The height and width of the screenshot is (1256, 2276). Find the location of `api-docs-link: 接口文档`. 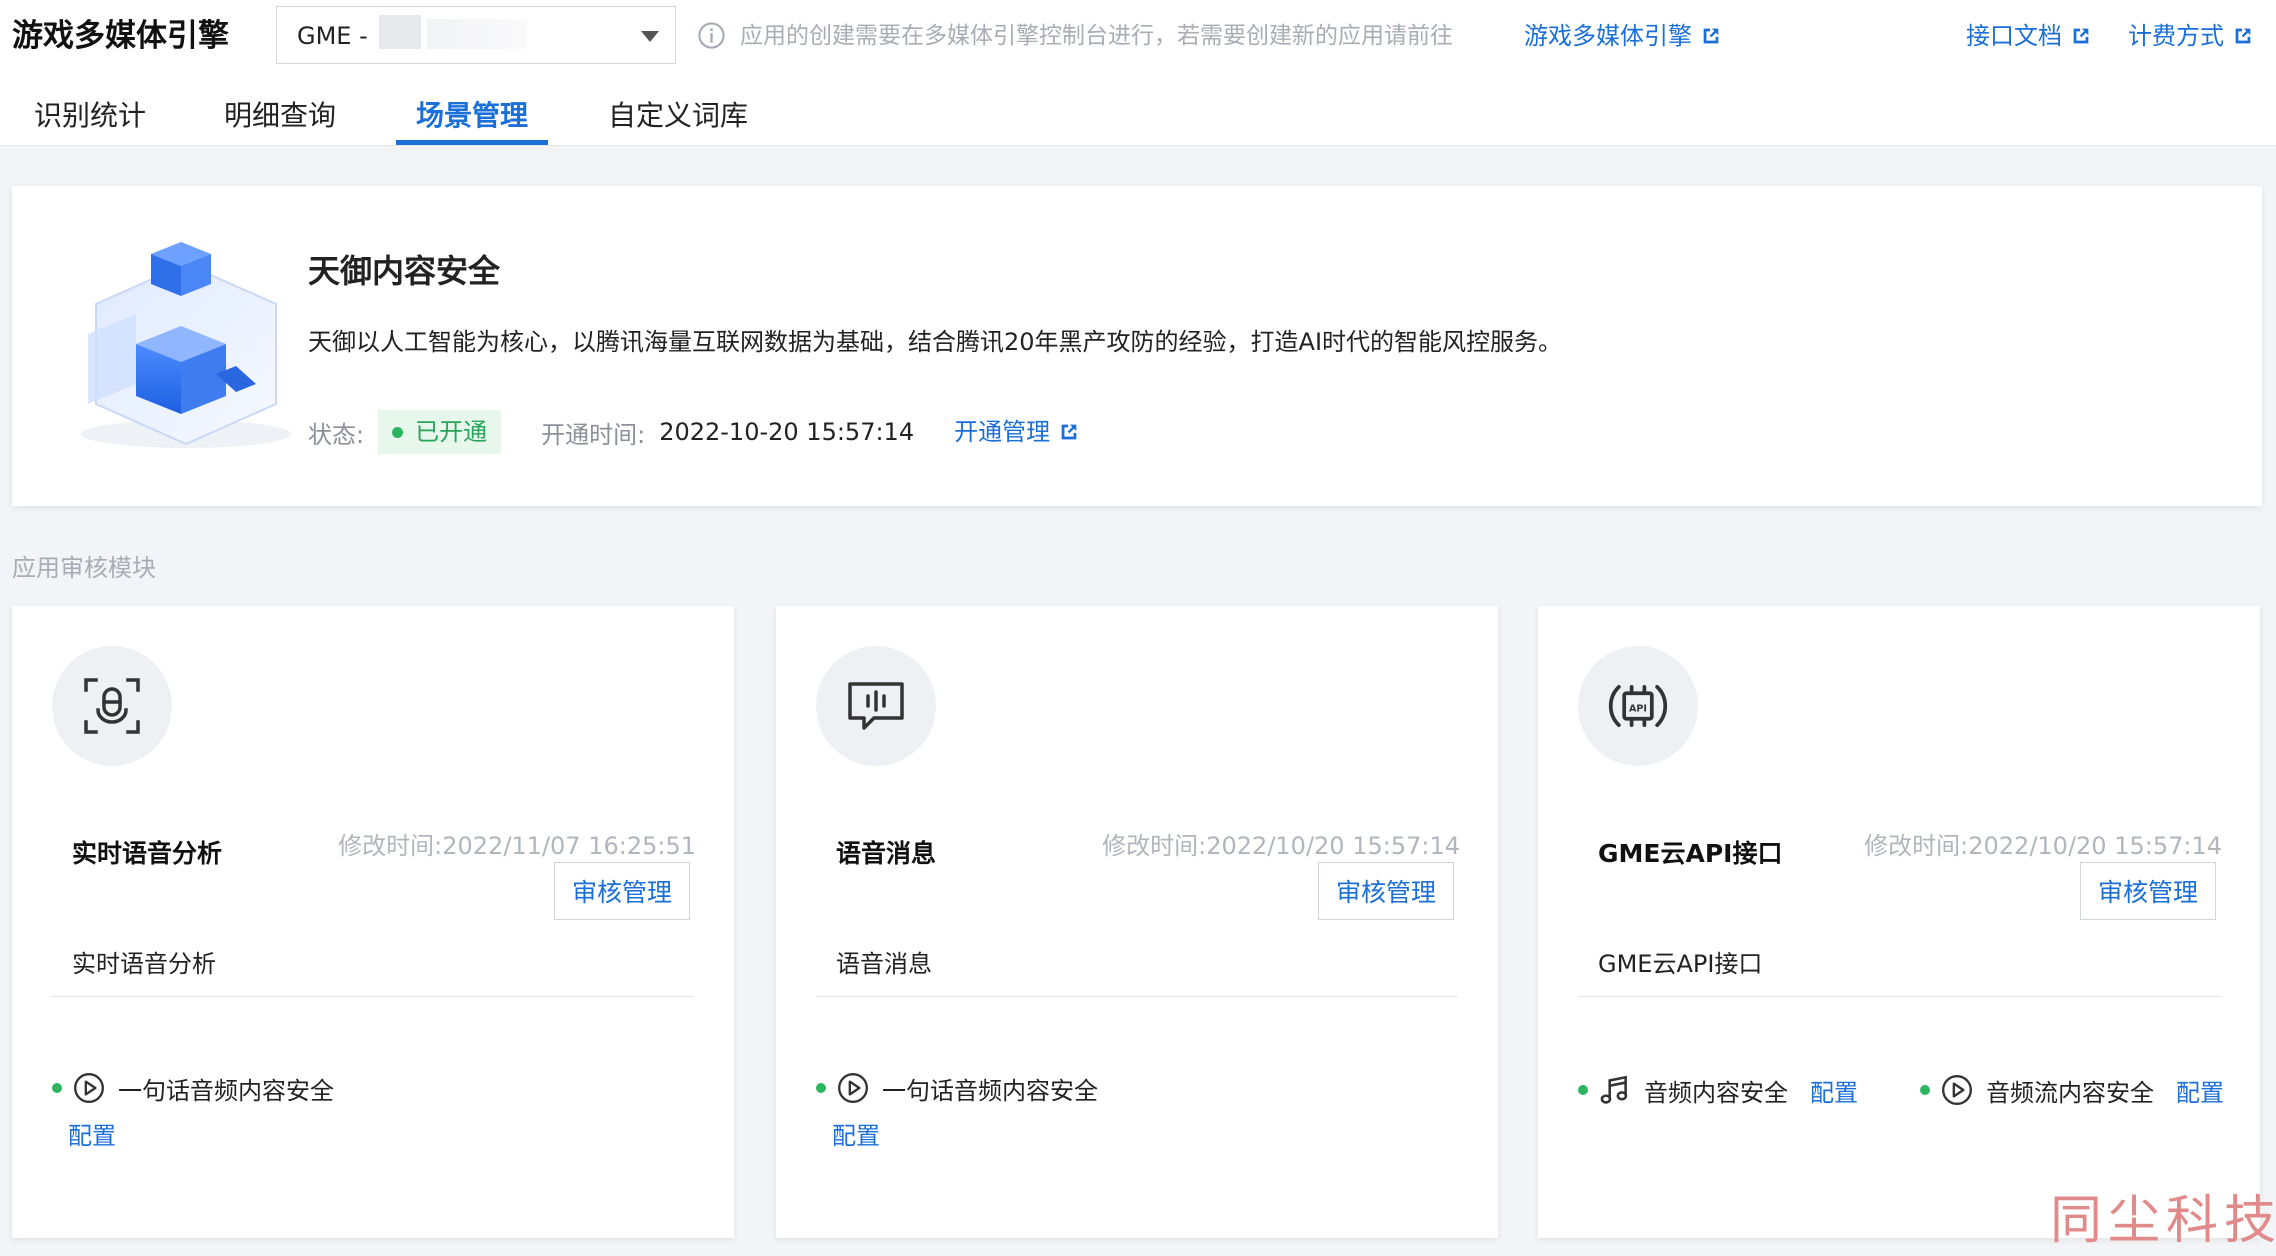

api-docs-link: 接口文档 is located at coordinates (2029, 36).